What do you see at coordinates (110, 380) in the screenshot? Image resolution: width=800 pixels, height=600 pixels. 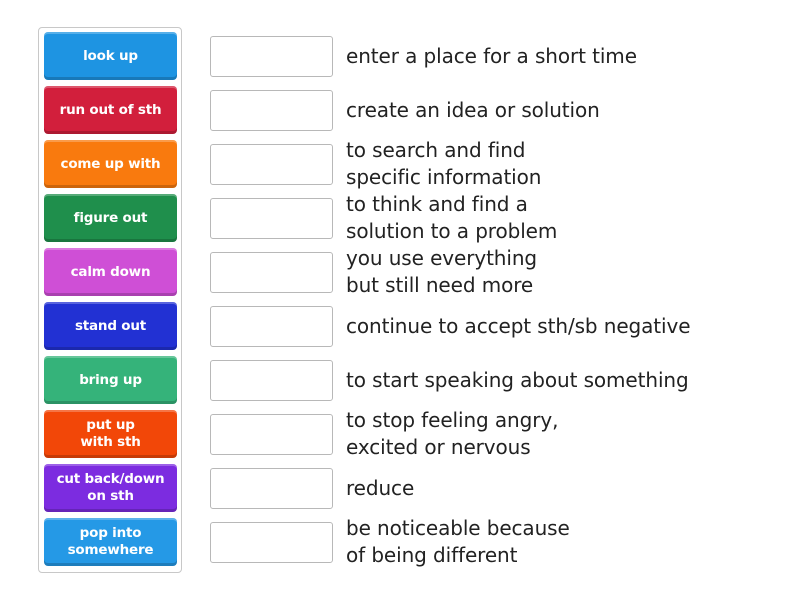 I see `draggable-tile: bring up` at bounding box center [110, 380].